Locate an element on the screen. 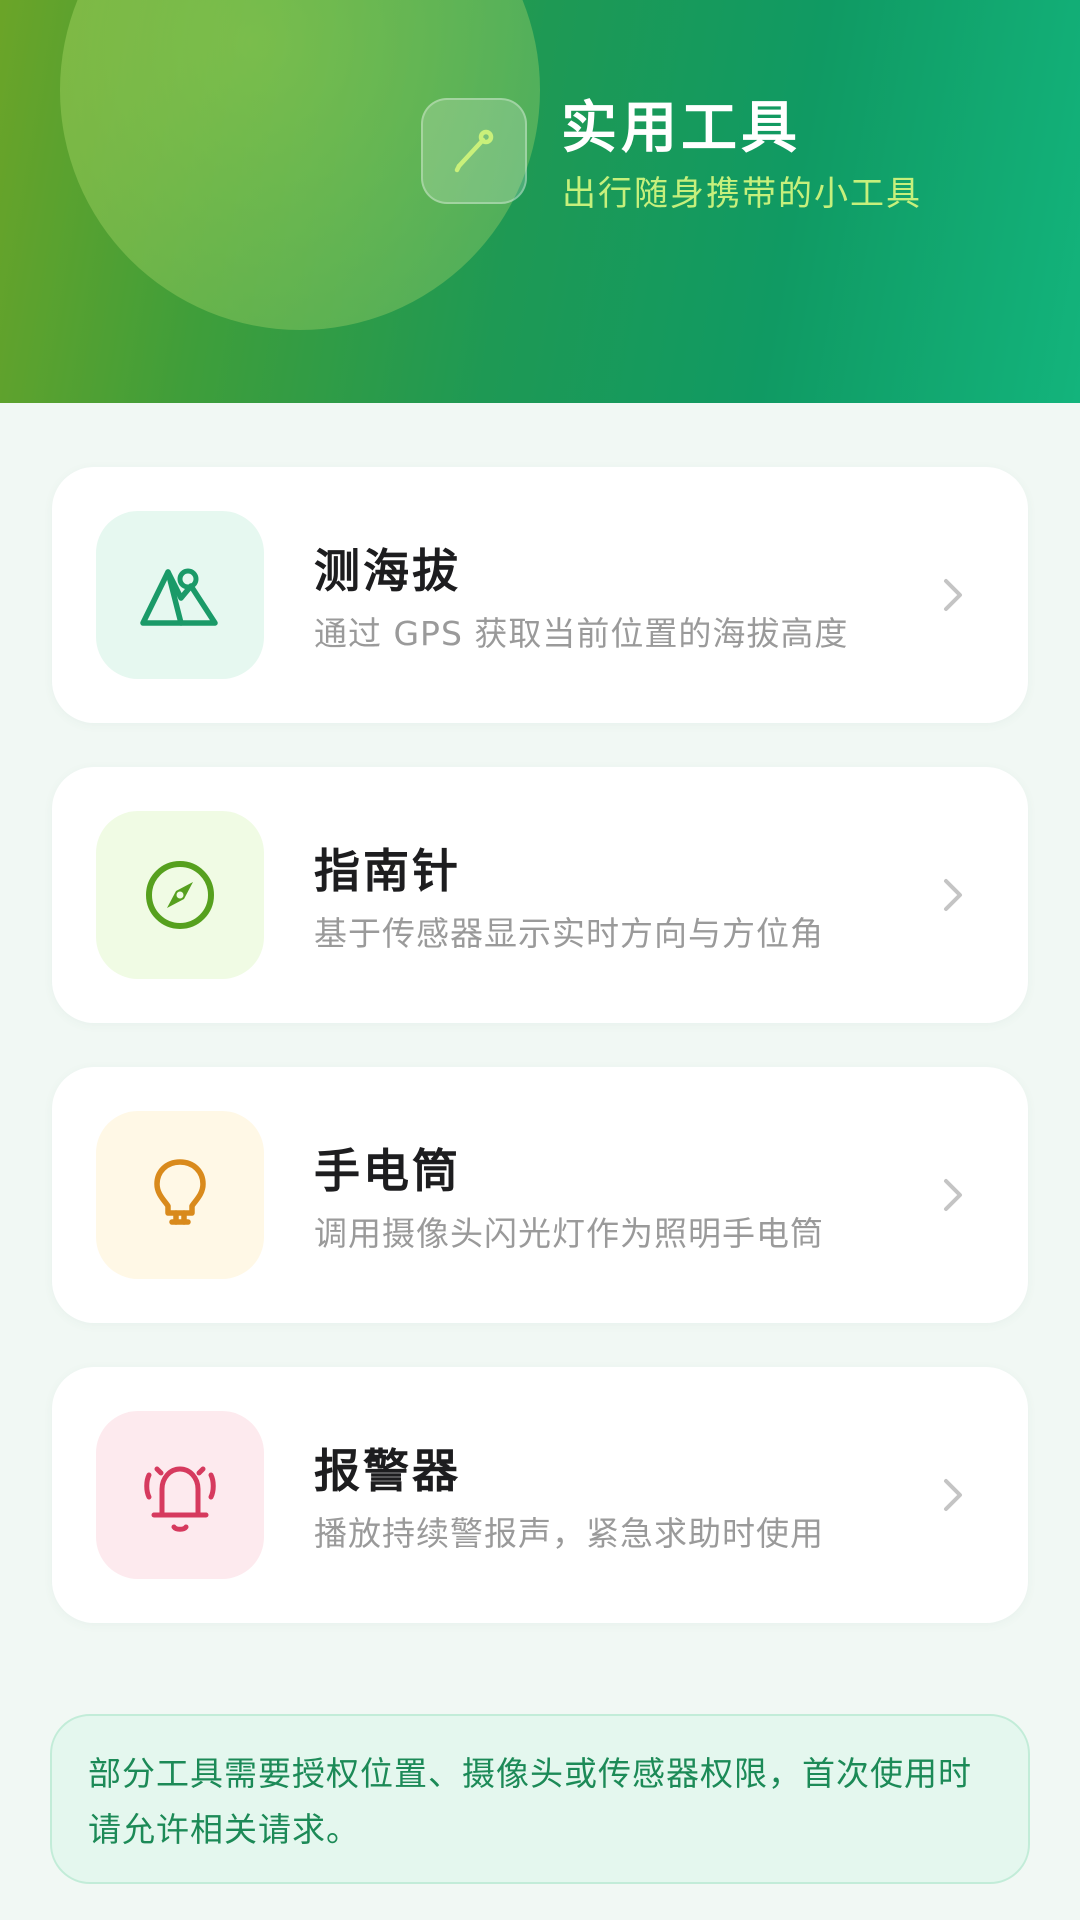 Image resolution: width=1080 pixels, height=1920 pixels. tool-card-compass: 指南针 基于传感器显示实时方向与方位角 is located at coordinates (540, 895).